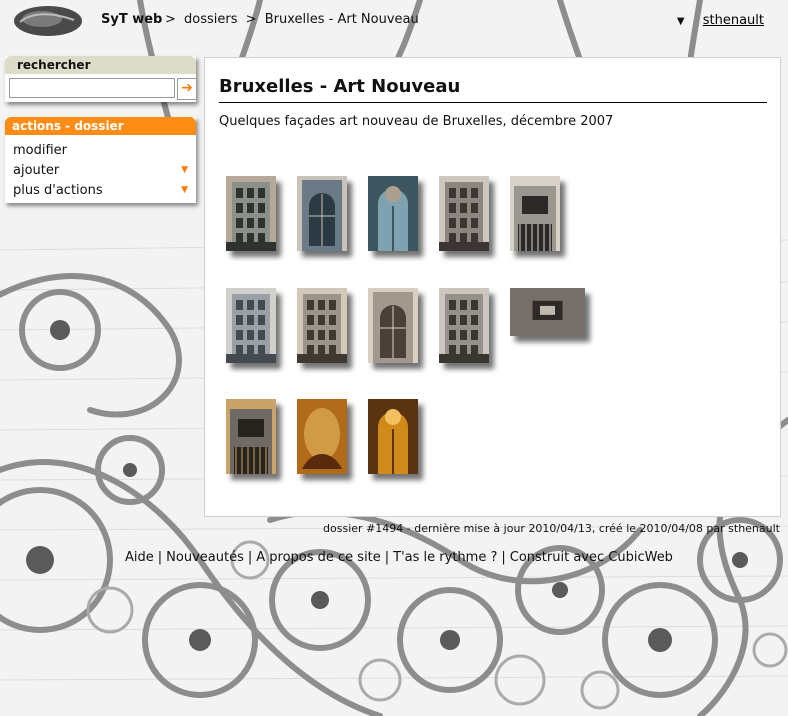 Image resolution: width=788 pixels, height=716 pixels. I want to click on breadcrumb: > dossiers > Bruxelles - Art Nouveau, so click(294, 19).